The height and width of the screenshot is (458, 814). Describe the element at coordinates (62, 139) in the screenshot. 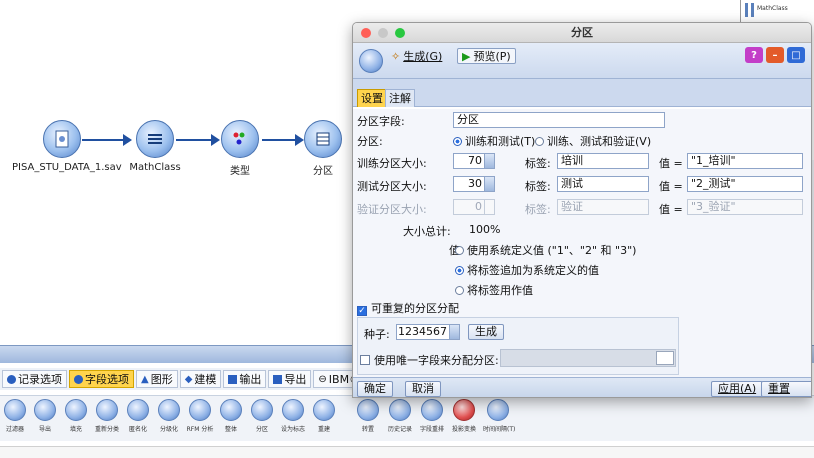

I see `source-file-icon` at that location.